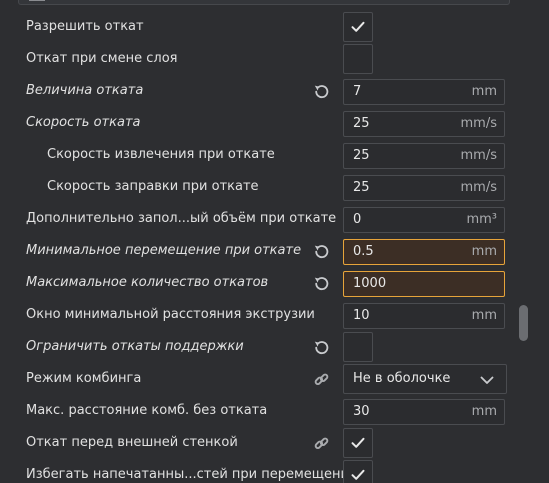 The height and width of the screenshot is (483, 549). I want to click on section-header-strip, so click(264, 2).